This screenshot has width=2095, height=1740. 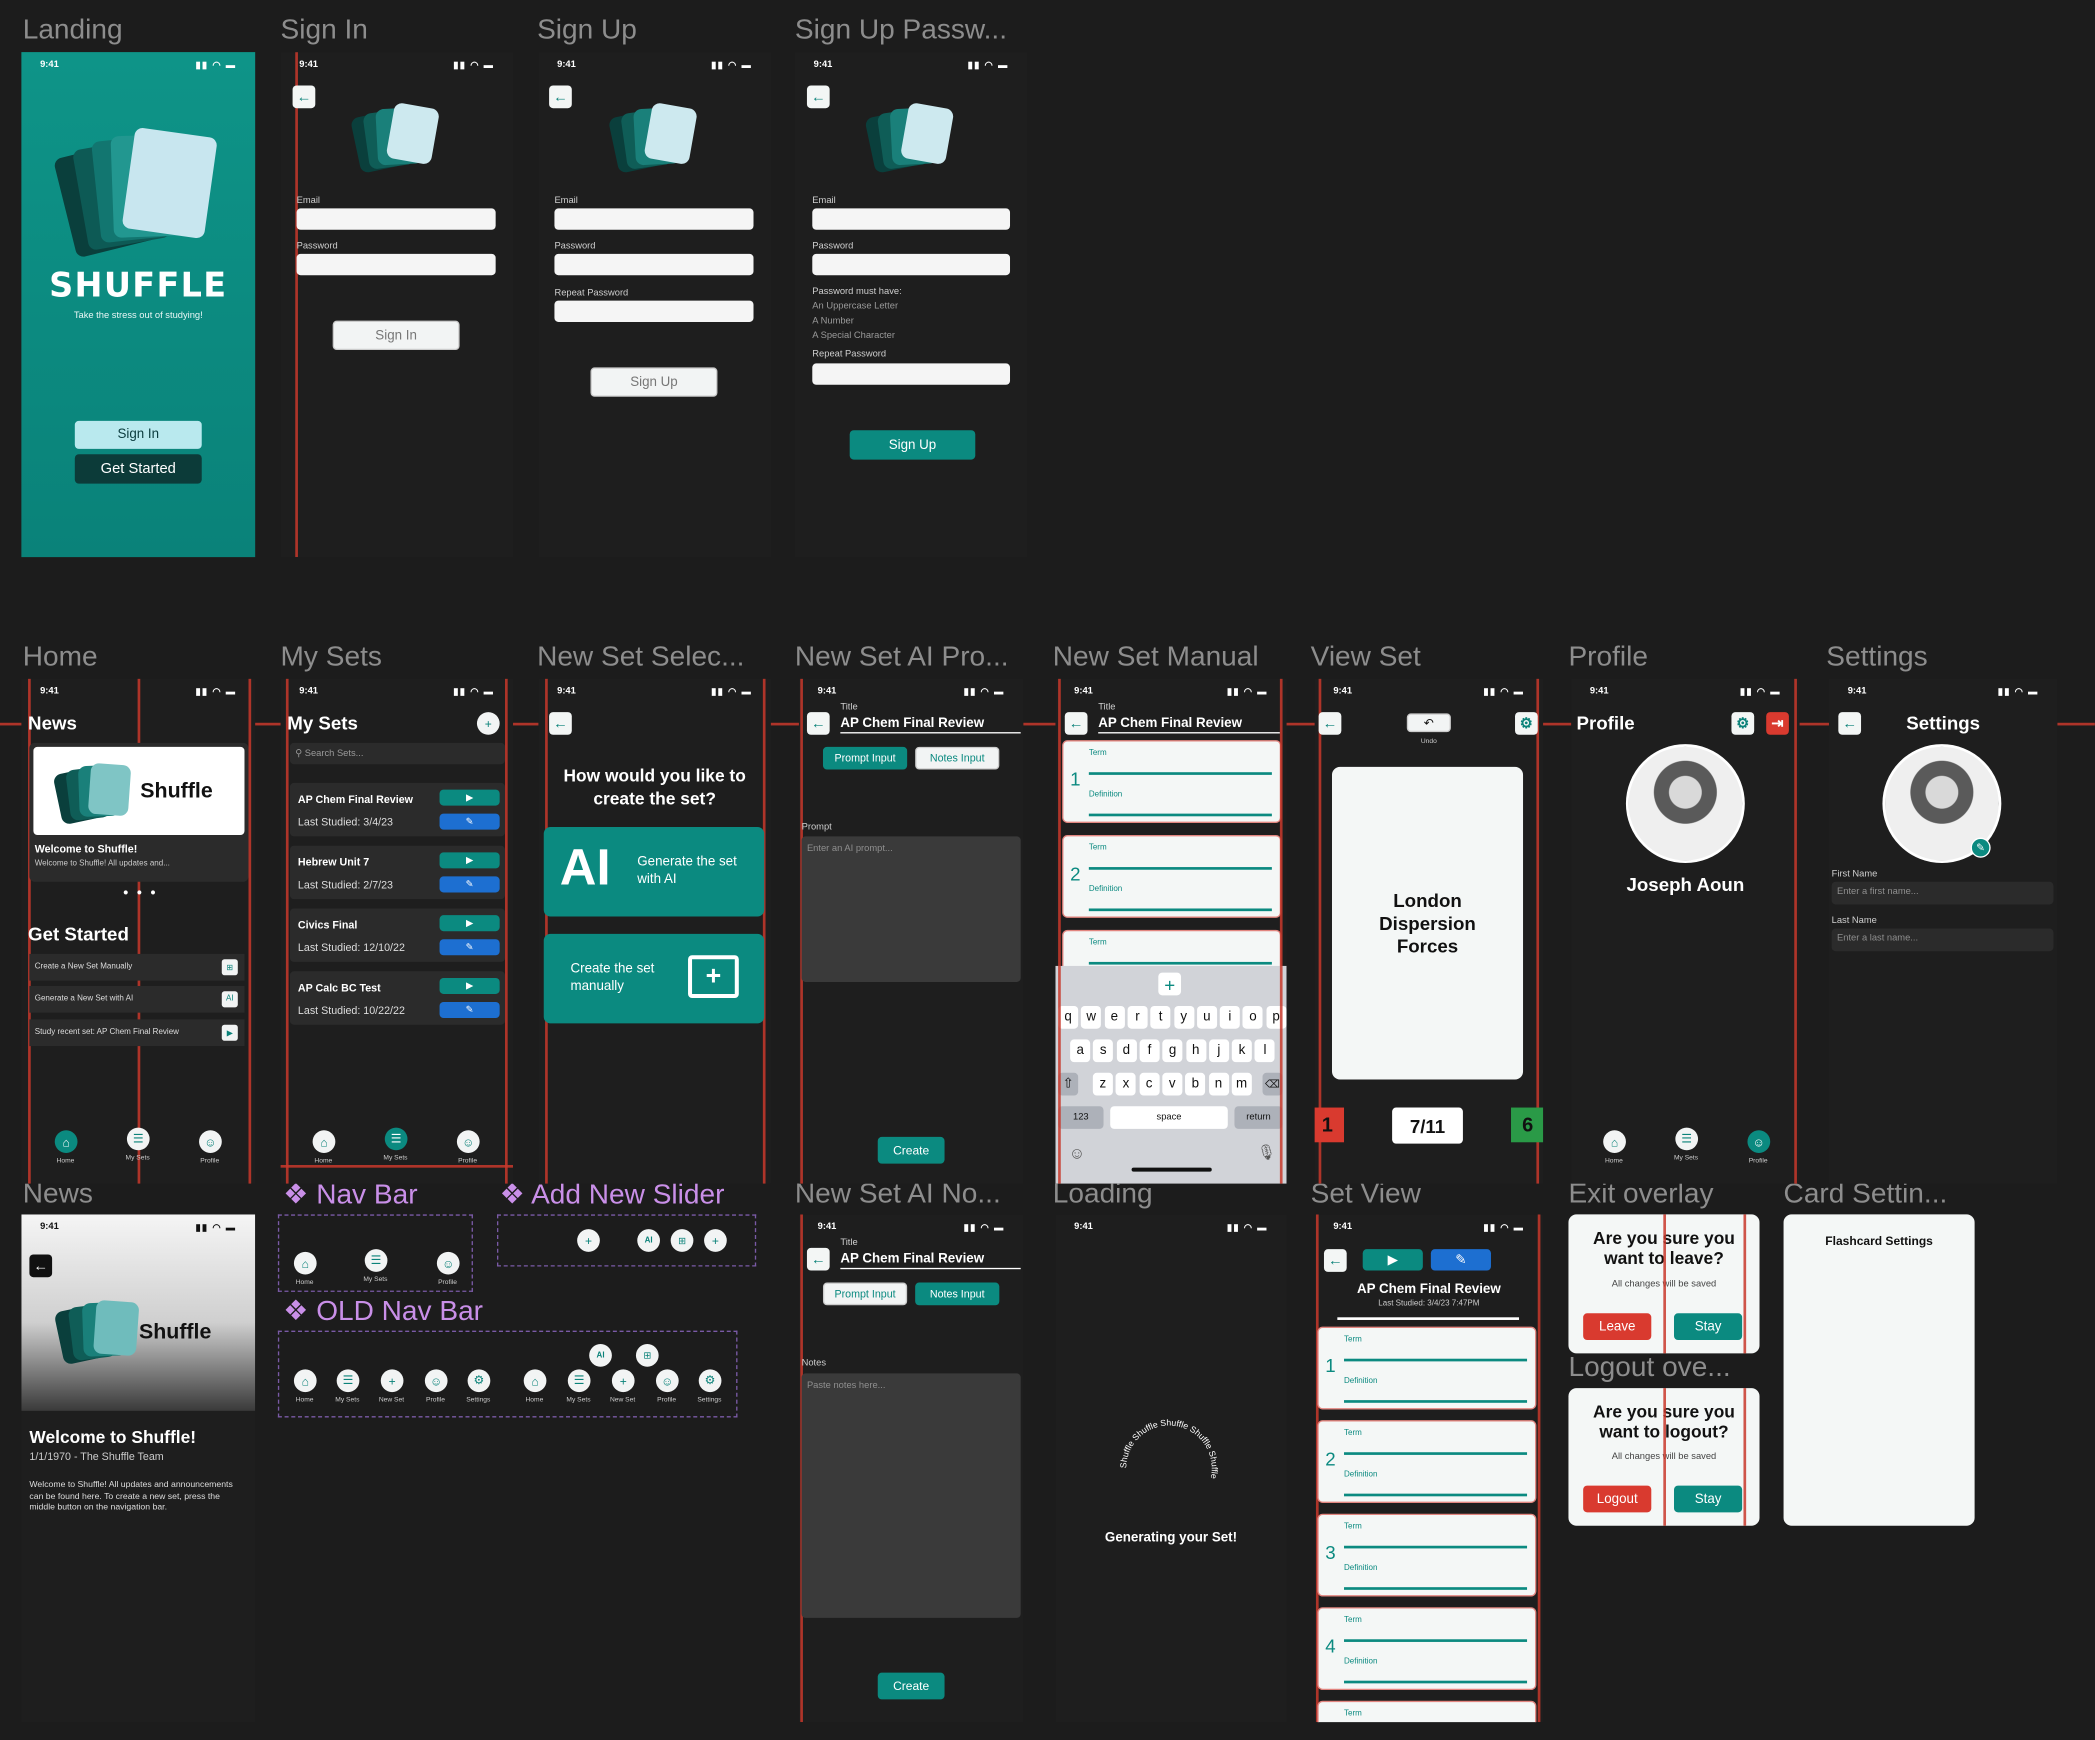 I want to click on key-p: p, so click(x=1276, y=1017).